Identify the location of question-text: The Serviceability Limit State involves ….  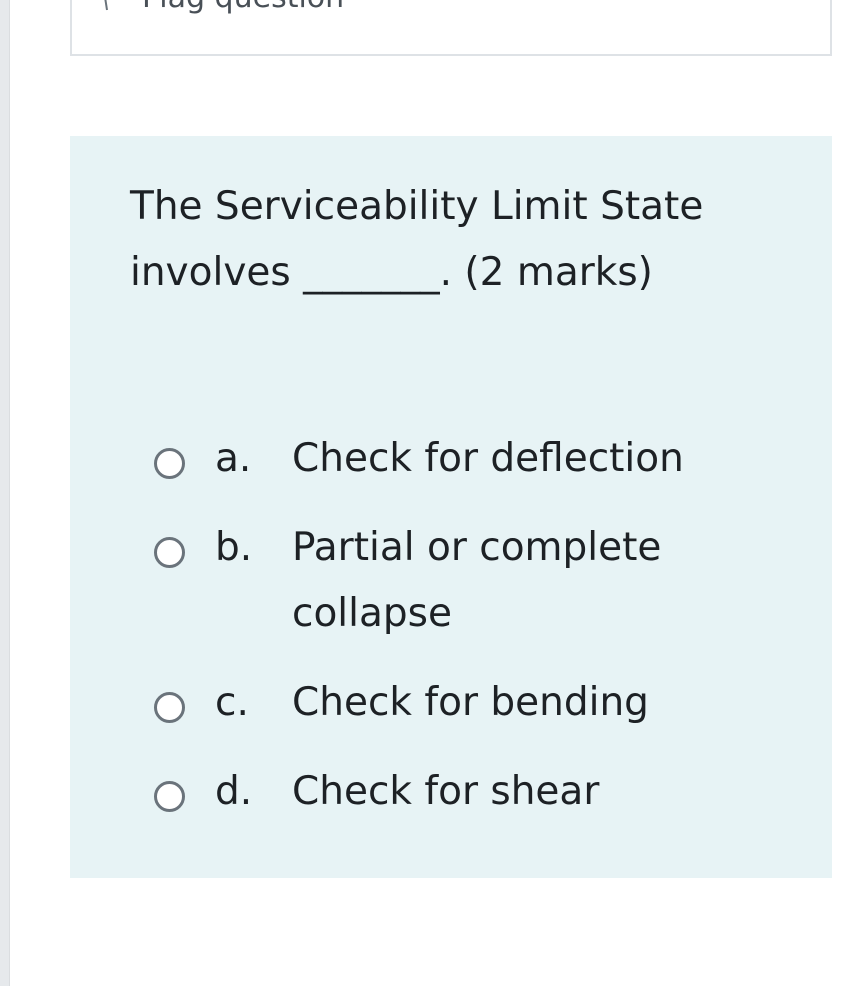
(417, 239).